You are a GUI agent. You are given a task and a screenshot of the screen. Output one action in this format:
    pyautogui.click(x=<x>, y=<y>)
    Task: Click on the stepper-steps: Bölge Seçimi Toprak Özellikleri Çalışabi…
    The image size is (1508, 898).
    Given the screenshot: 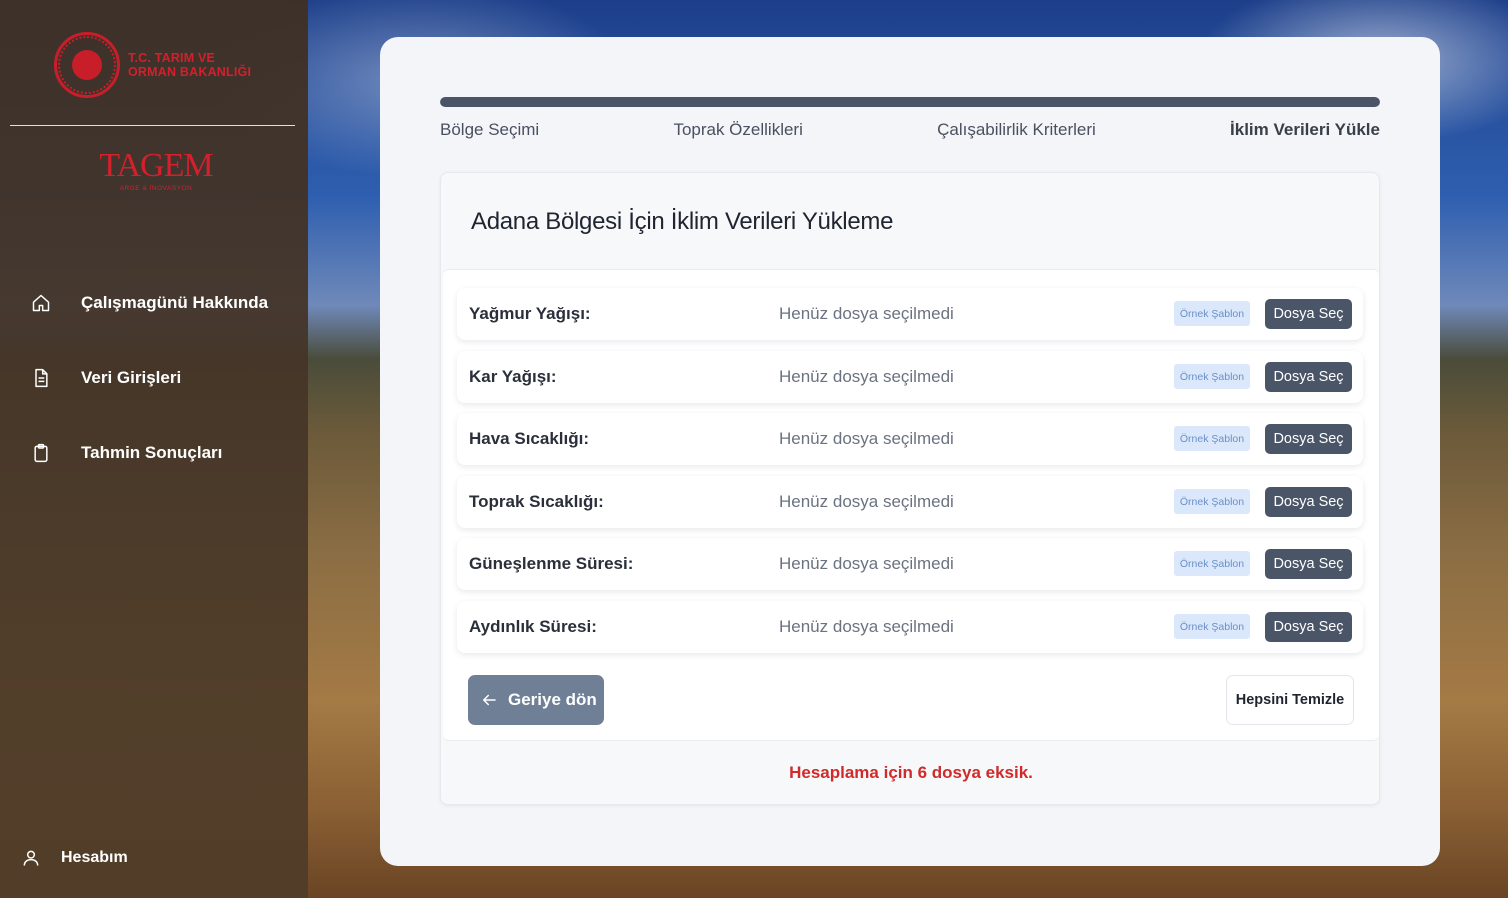 What is the action you would take?
    pyautogui.click(x=910, y=132)
    